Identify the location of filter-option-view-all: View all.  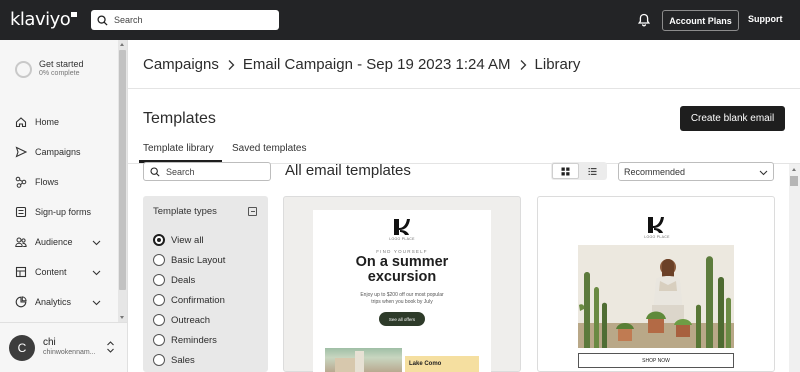
(178, 240).